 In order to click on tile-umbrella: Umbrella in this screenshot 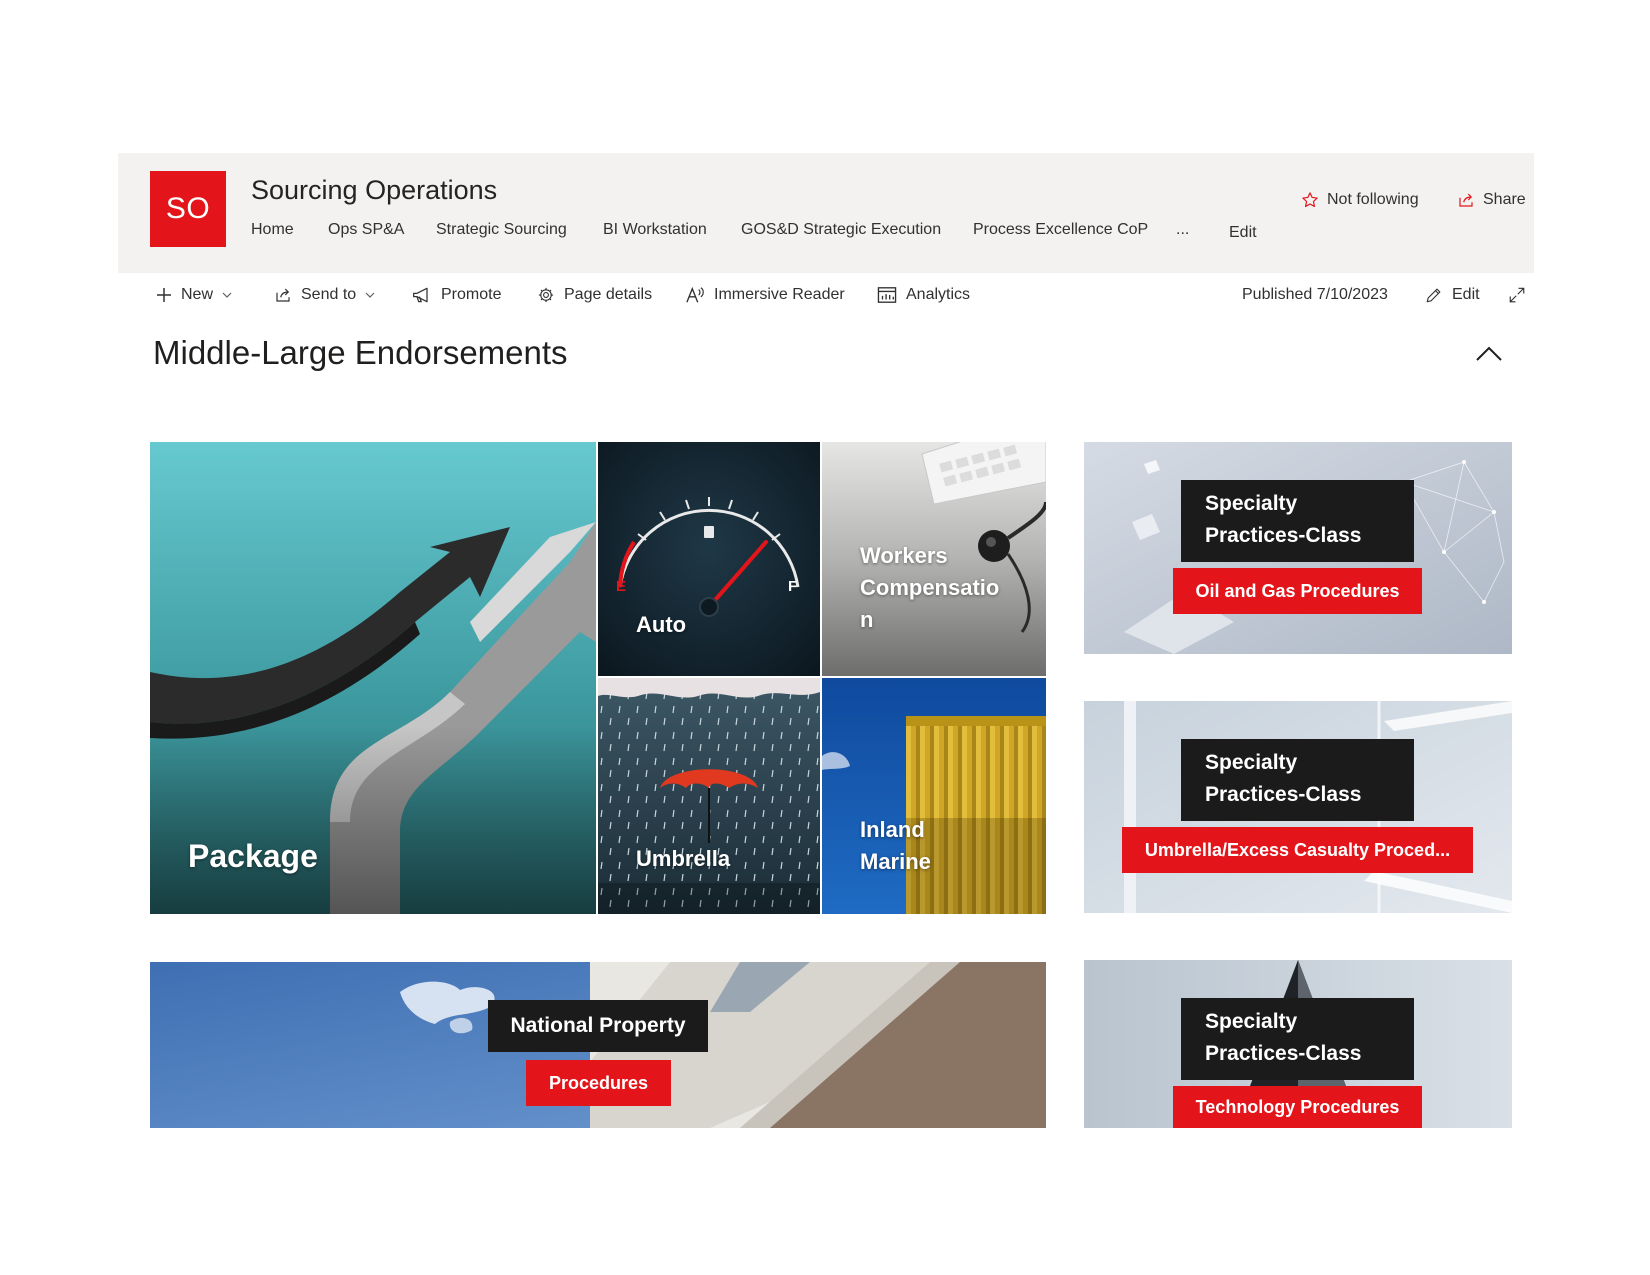, I will do `click(709, 796)`.